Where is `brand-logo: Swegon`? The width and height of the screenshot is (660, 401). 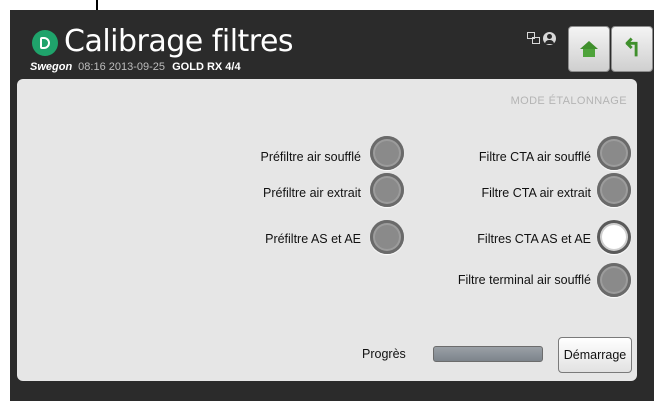 brand-logo: Swegon is located at coordinates (51, 67).